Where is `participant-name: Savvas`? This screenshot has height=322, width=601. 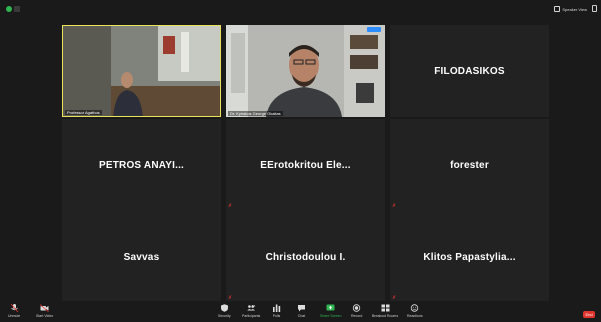 participant-name: Savvas is located at coordinates (141, 257).